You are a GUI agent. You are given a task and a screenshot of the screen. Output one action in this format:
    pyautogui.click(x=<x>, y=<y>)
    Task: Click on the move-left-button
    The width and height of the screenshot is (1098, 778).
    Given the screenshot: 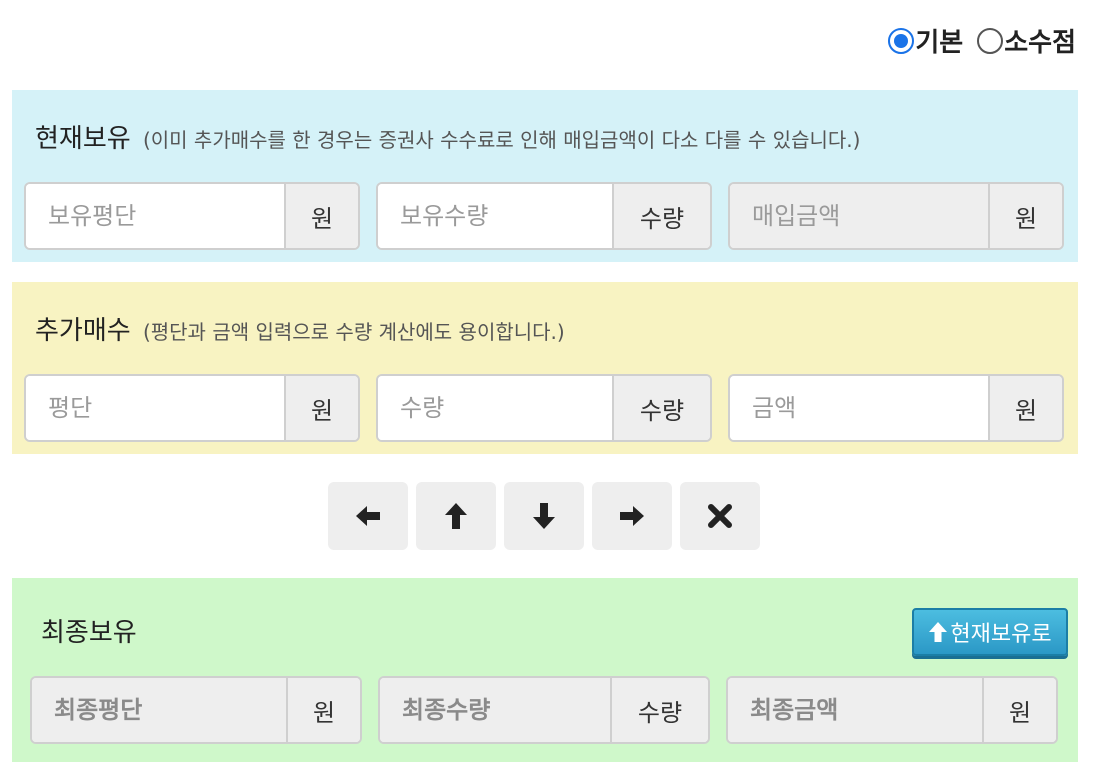 What is the action you would take?
    pyautogui.click(x=368, y=516)
    